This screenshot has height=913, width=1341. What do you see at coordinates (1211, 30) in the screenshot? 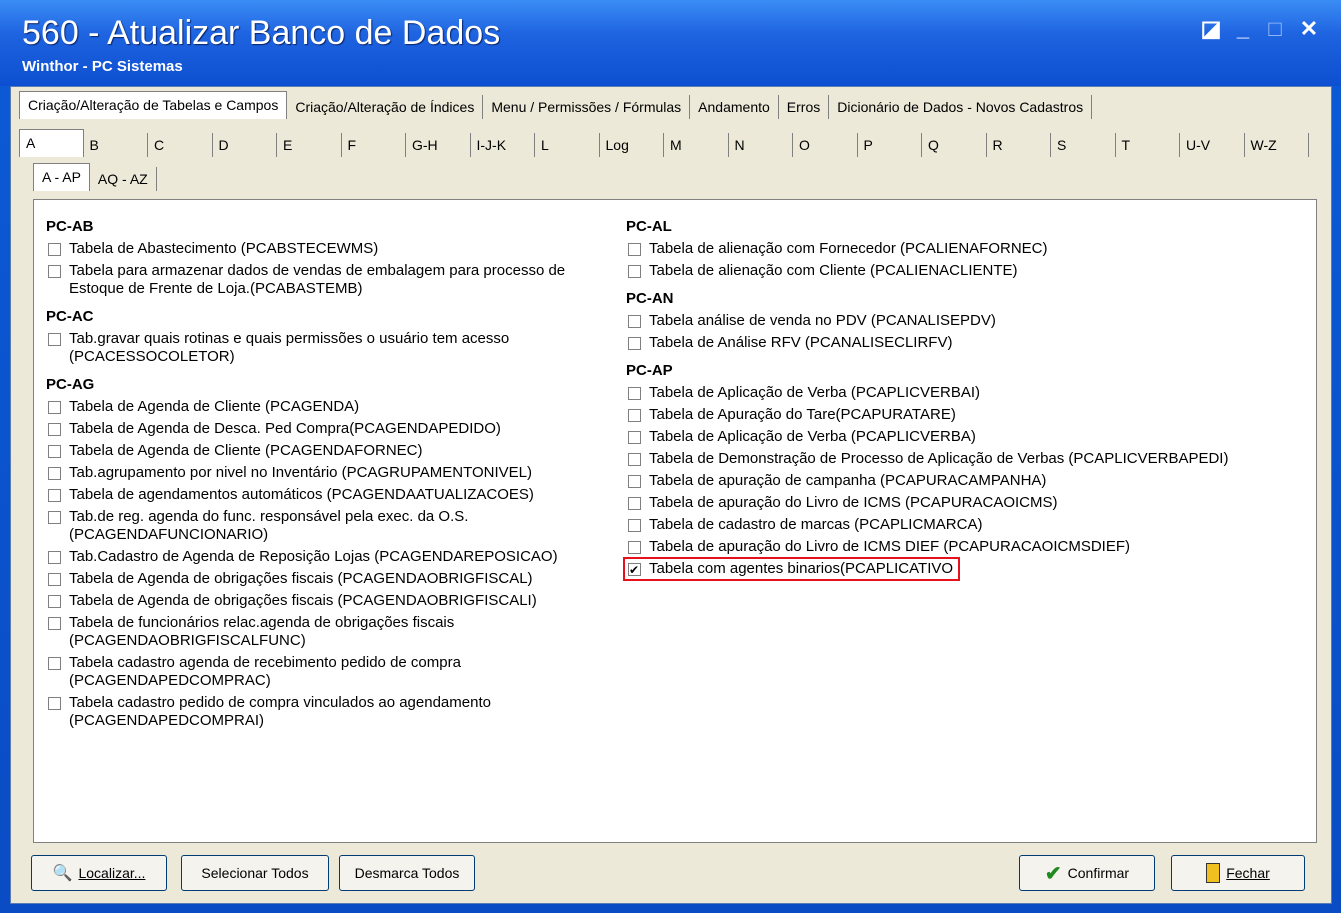
I see `restore-icon: ◪` at bounding box center [1211, 30].